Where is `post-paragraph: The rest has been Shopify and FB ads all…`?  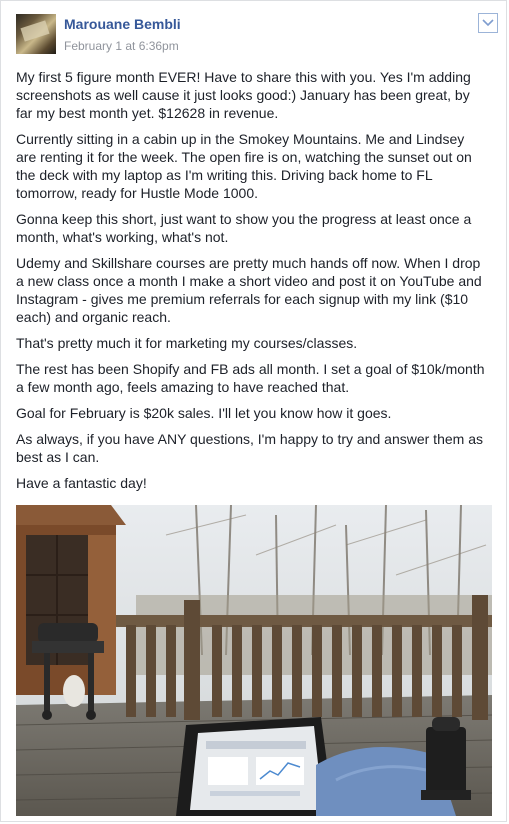
post-paragraph: The rest has been Shopify and FB ads all… is located at coordinates (250, 378).